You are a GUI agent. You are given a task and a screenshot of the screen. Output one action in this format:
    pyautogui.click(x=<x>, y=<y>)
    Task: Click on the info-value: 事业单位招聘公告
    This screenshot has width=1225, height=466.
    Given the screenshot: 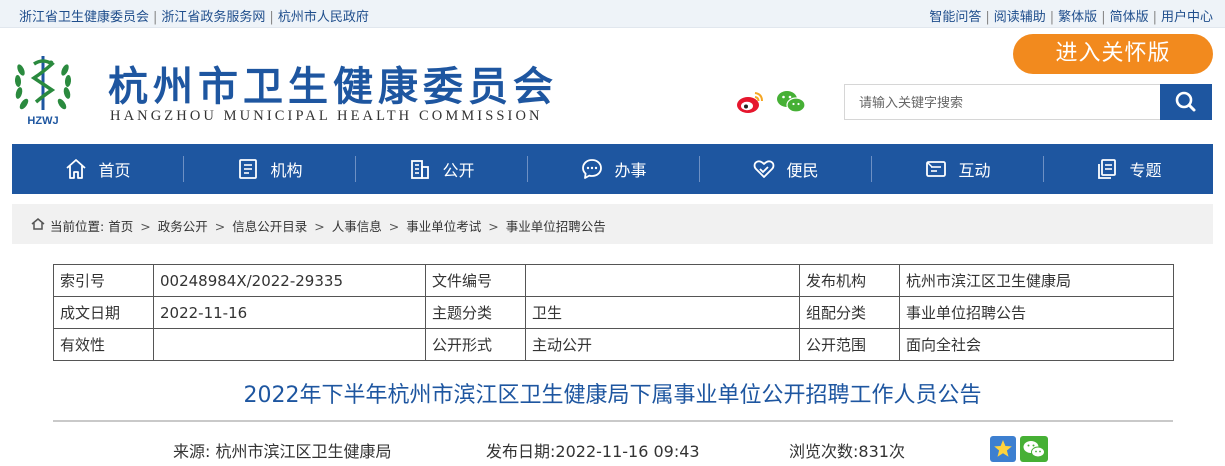 What is the action you would take?
    pyautogui.click(x=1036, y=312)
    